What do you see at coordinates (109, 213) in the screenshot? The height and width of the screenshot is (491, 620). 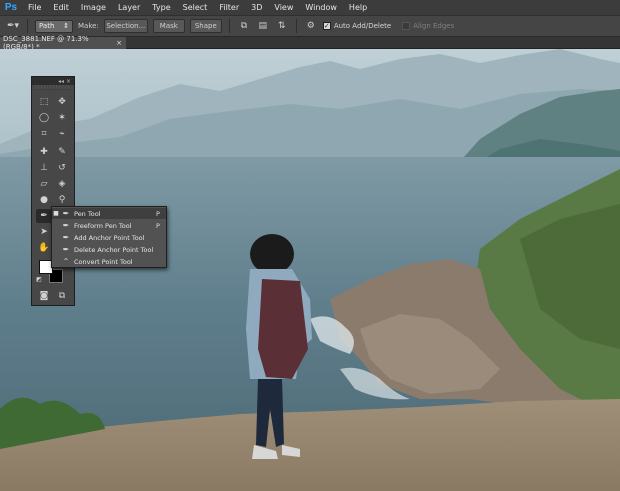 I see `flyout-item-pen-tool: ■ ✒ Pen Tool P` at bounding box center [109, 213].